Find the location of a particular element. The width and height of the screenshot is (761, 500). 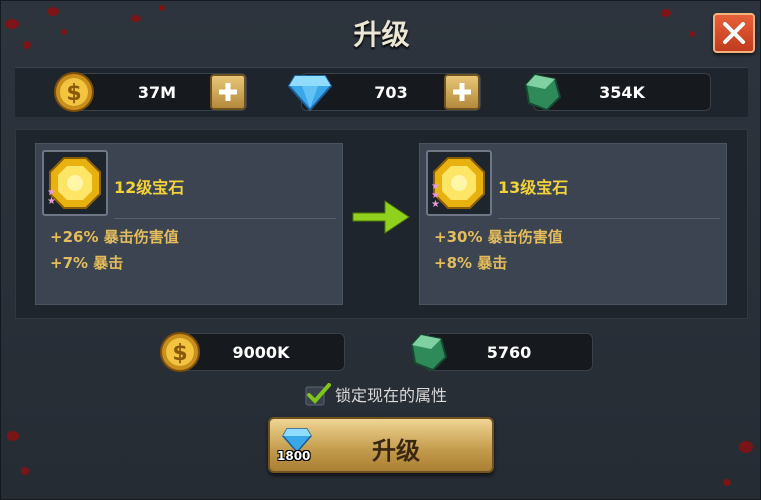

diamond-icon is located at coordinates (310, 93).